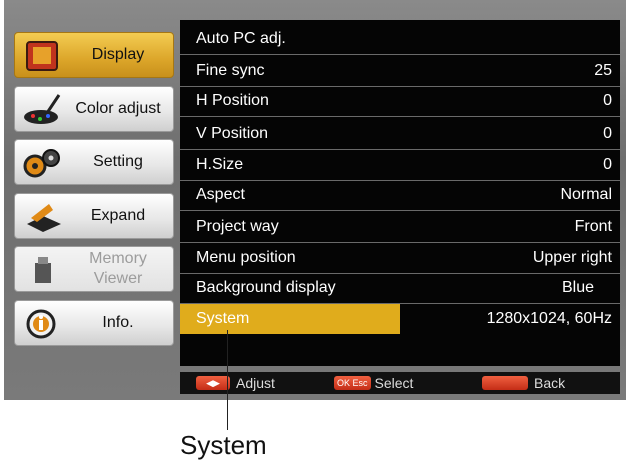  Describe the element at coordinates (400, 258) in the screenshot. I see `menu-row-menu-position: Menu position Upper right` at that location.